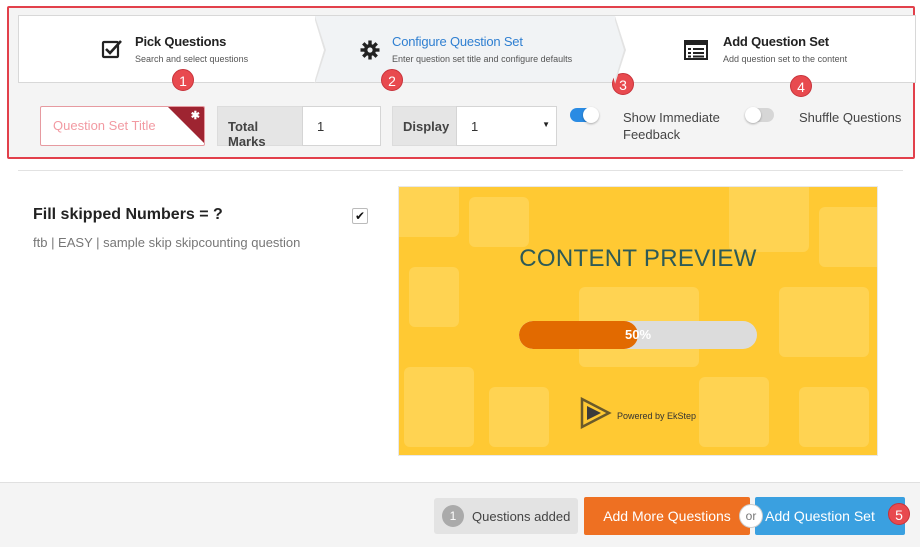 This screenshot has height=547, width=920. What do you see at coordinates (360, 216) in the screenshot?
I see `question-select-checkbox: ✔` at bounding box center [360, 216].